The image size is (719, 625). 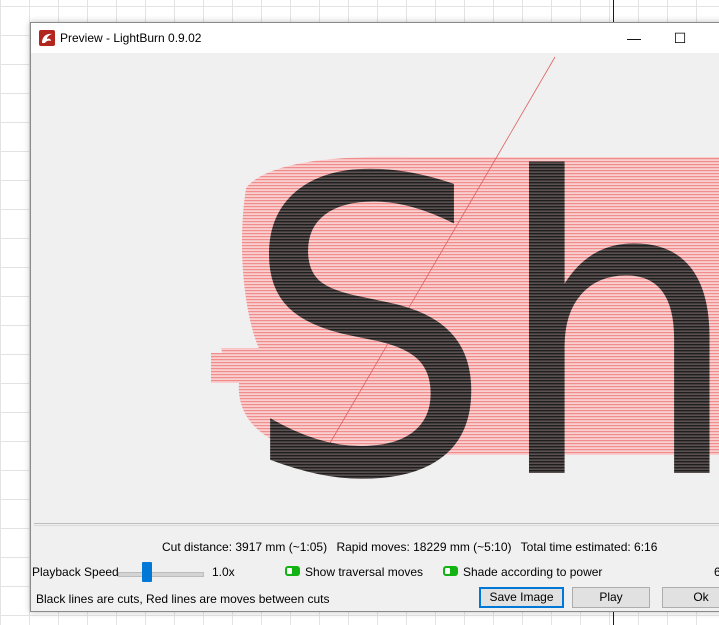 What do you see at coordinates (147, 572) in the screenshot?
I see `playback-speed-thumb` at bounding box center [147, 572].